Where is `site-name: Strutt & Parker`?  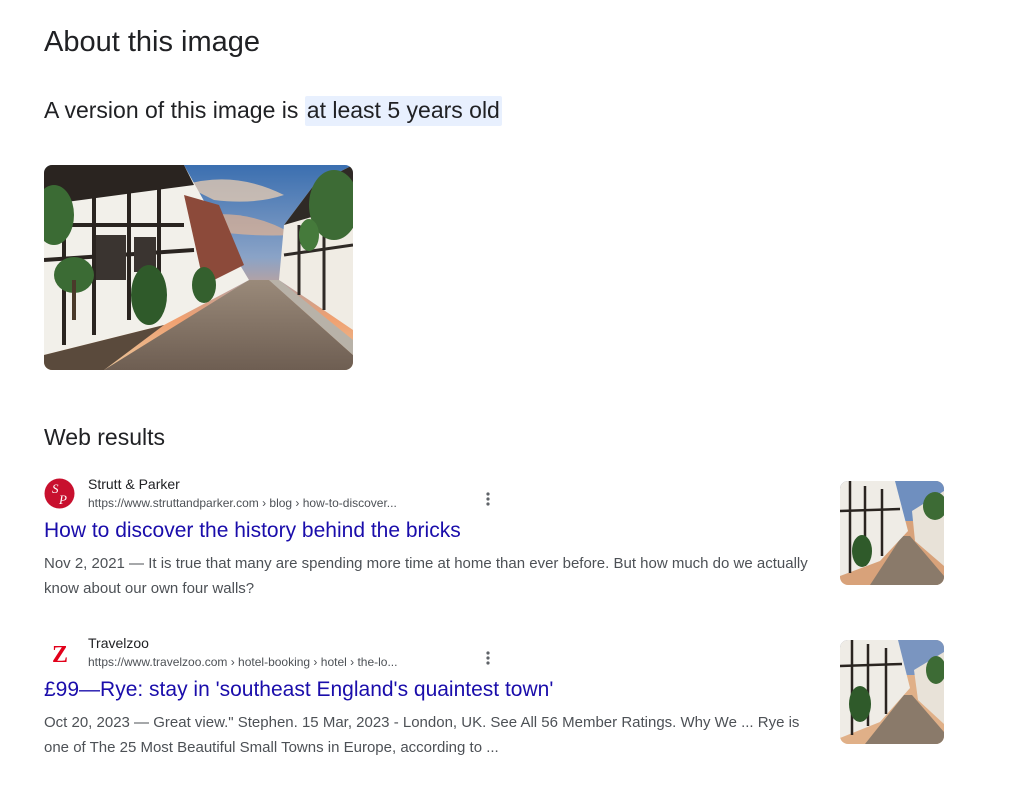 site-name: Strutt & Parker is located at coordinates (134, 484).